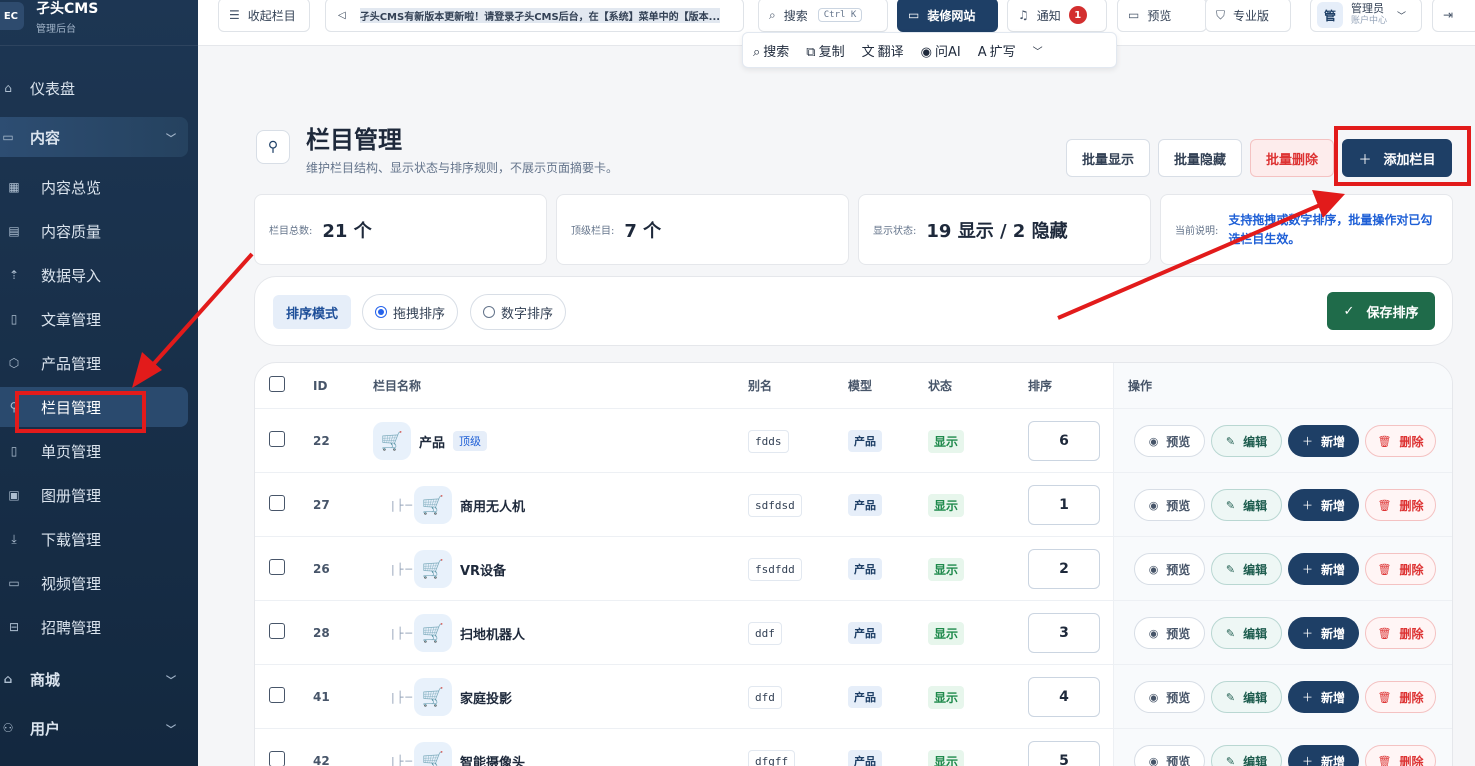 This screenshot has height=766, width=1475. What do you see at coordinates (1189, 261) in the screenshot?
I see `annotation-arrow-right` at bounding box center [1189, 261].